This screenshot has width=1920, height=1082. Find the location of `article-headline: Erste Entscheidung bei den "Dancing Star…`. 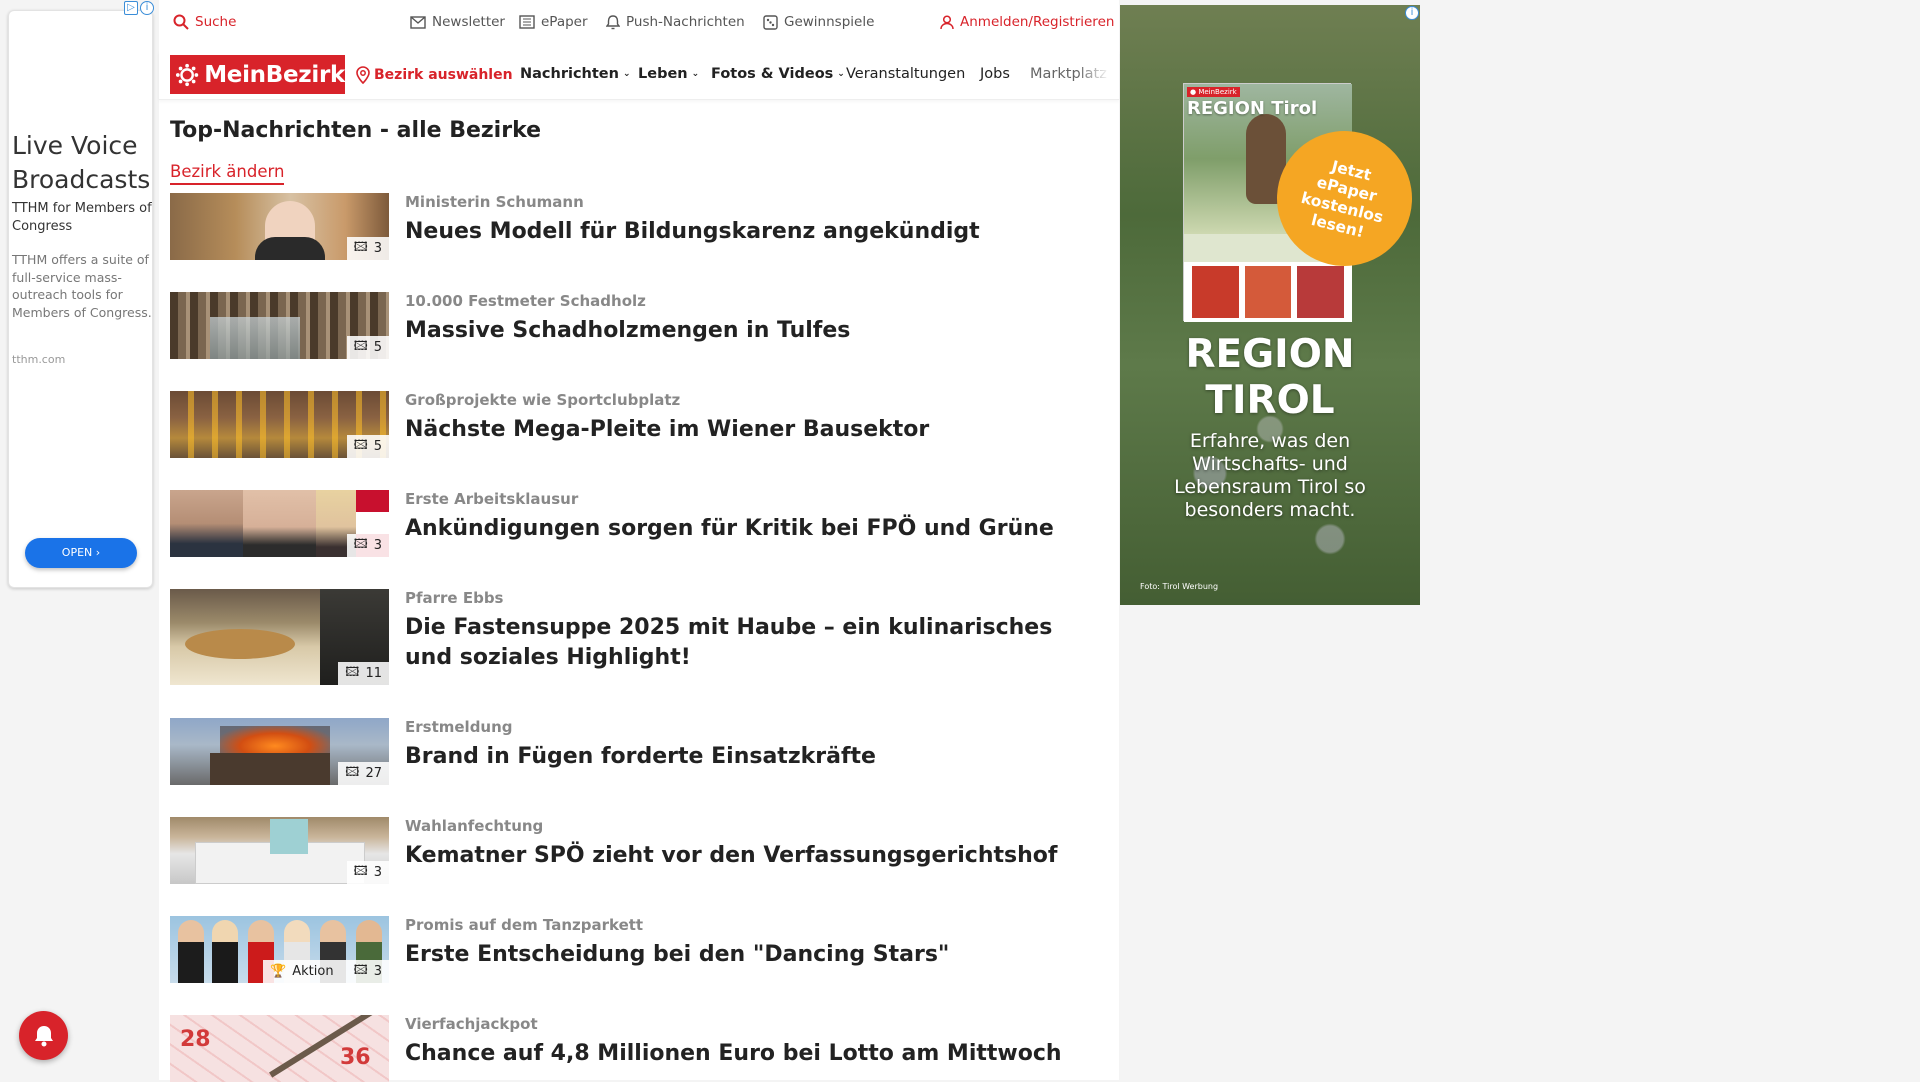

article-headline: Erste Entscheidung bei den "Dancing Star… is located at coordinates (755, 955).